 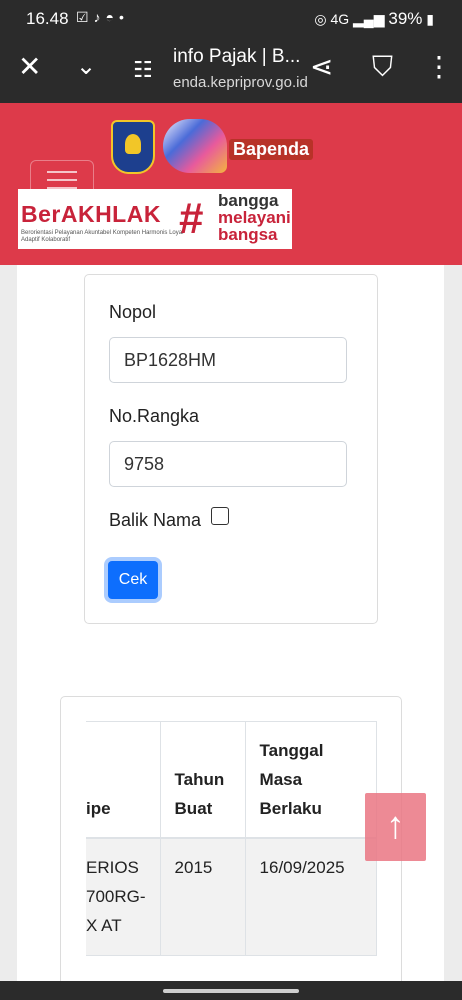 What do you see at coordinates (248, 234) in the screenshot?
I see `banner-line-3: bangsa` at bounding box center [248, 234].